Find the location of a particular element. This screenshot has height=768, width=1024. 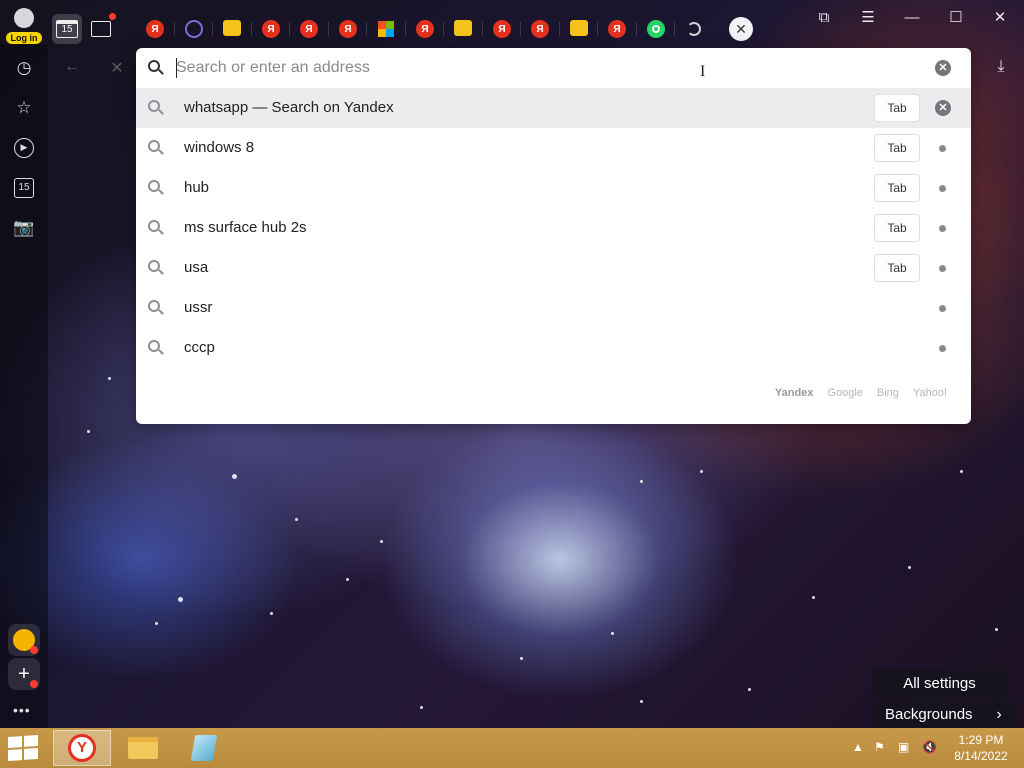

minimize-icon: — is located at coordinates (912, 17).